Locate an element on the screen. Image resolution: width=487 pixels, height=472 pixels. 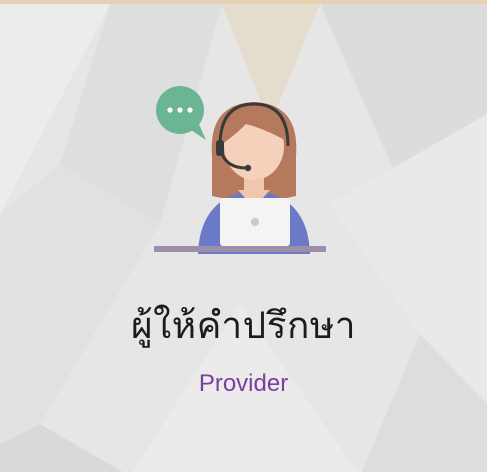
card-title: ผู้ให้คำปรึกษา is located at coordinates (243, 325).